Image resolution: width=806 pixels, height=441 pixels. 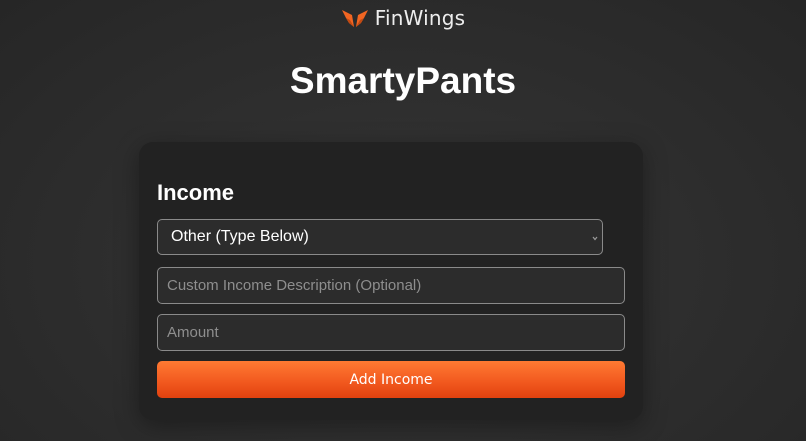 I want to click on page-title: SmartyPants, so click(x=403, y=80).